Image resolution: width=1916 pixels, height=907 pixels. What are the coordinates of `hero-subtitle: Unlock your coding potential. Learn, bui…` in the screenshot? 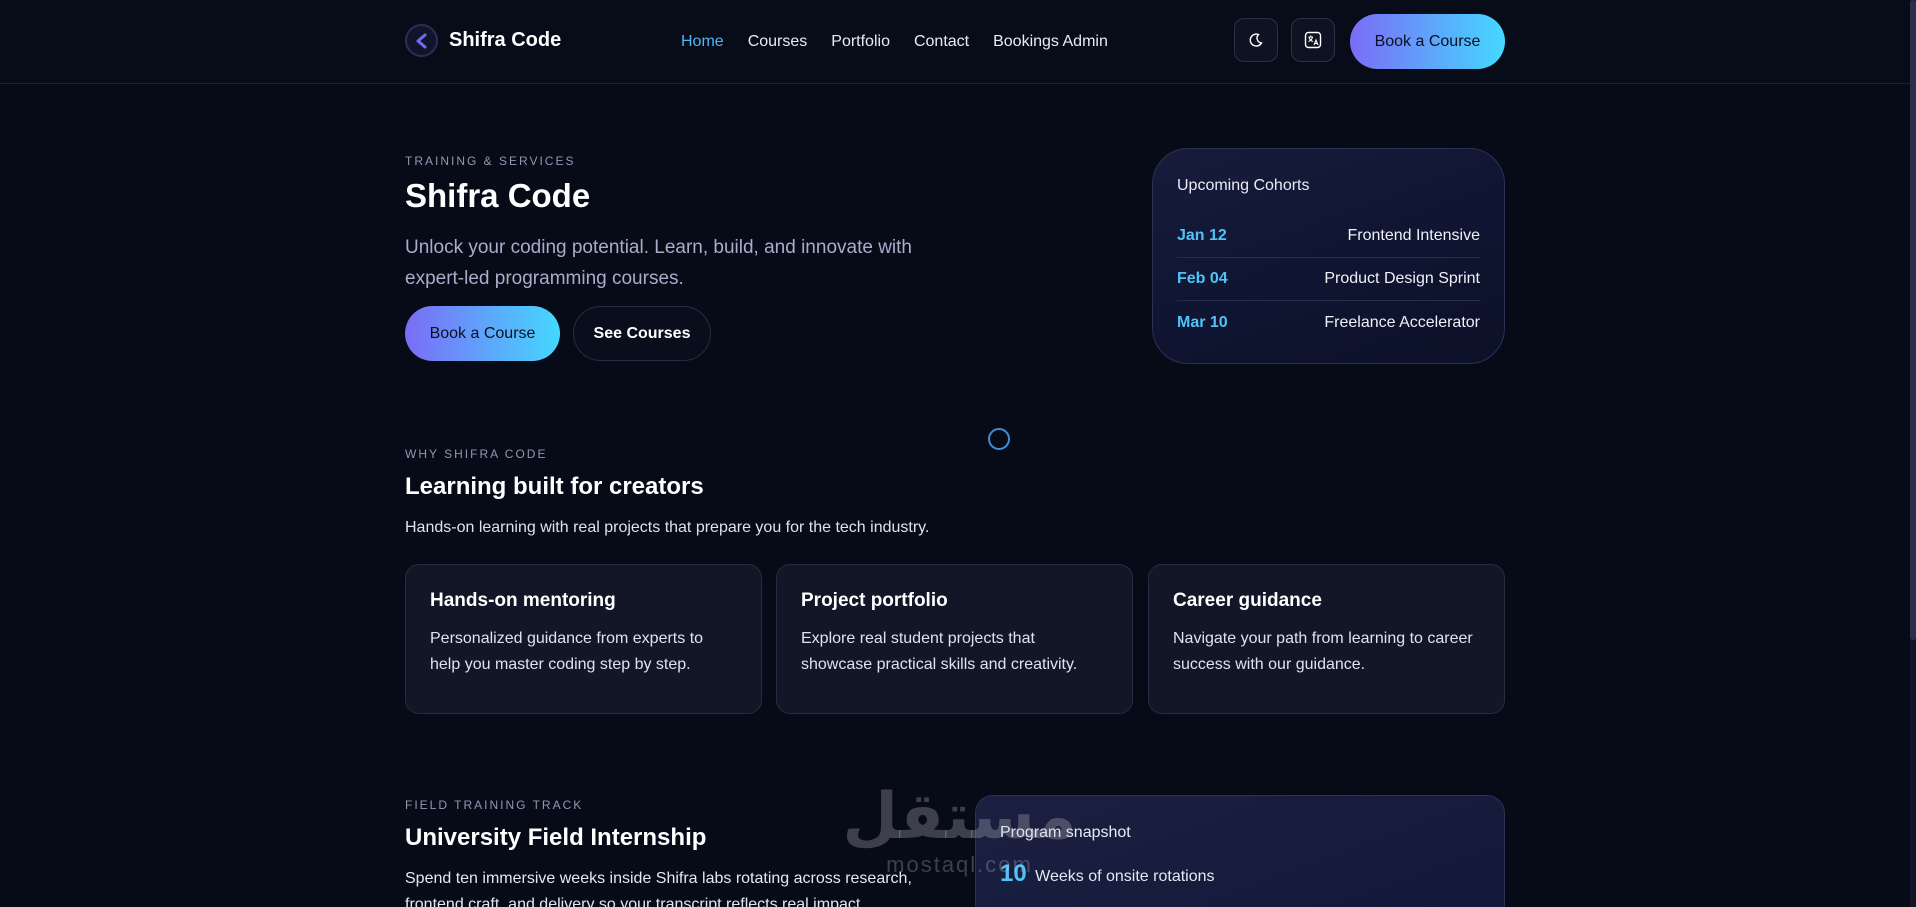 It's located at (658, 263).